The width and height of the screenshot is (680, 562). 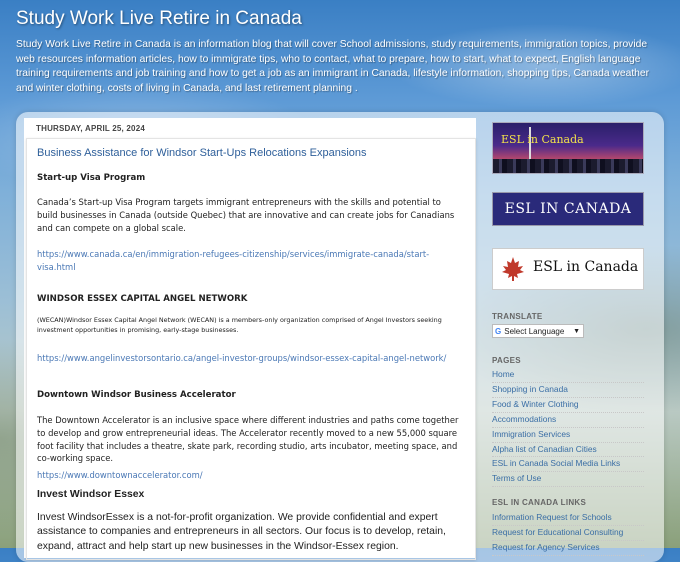 I want to click on page-link-home: Home, so click(x=568, y=375).